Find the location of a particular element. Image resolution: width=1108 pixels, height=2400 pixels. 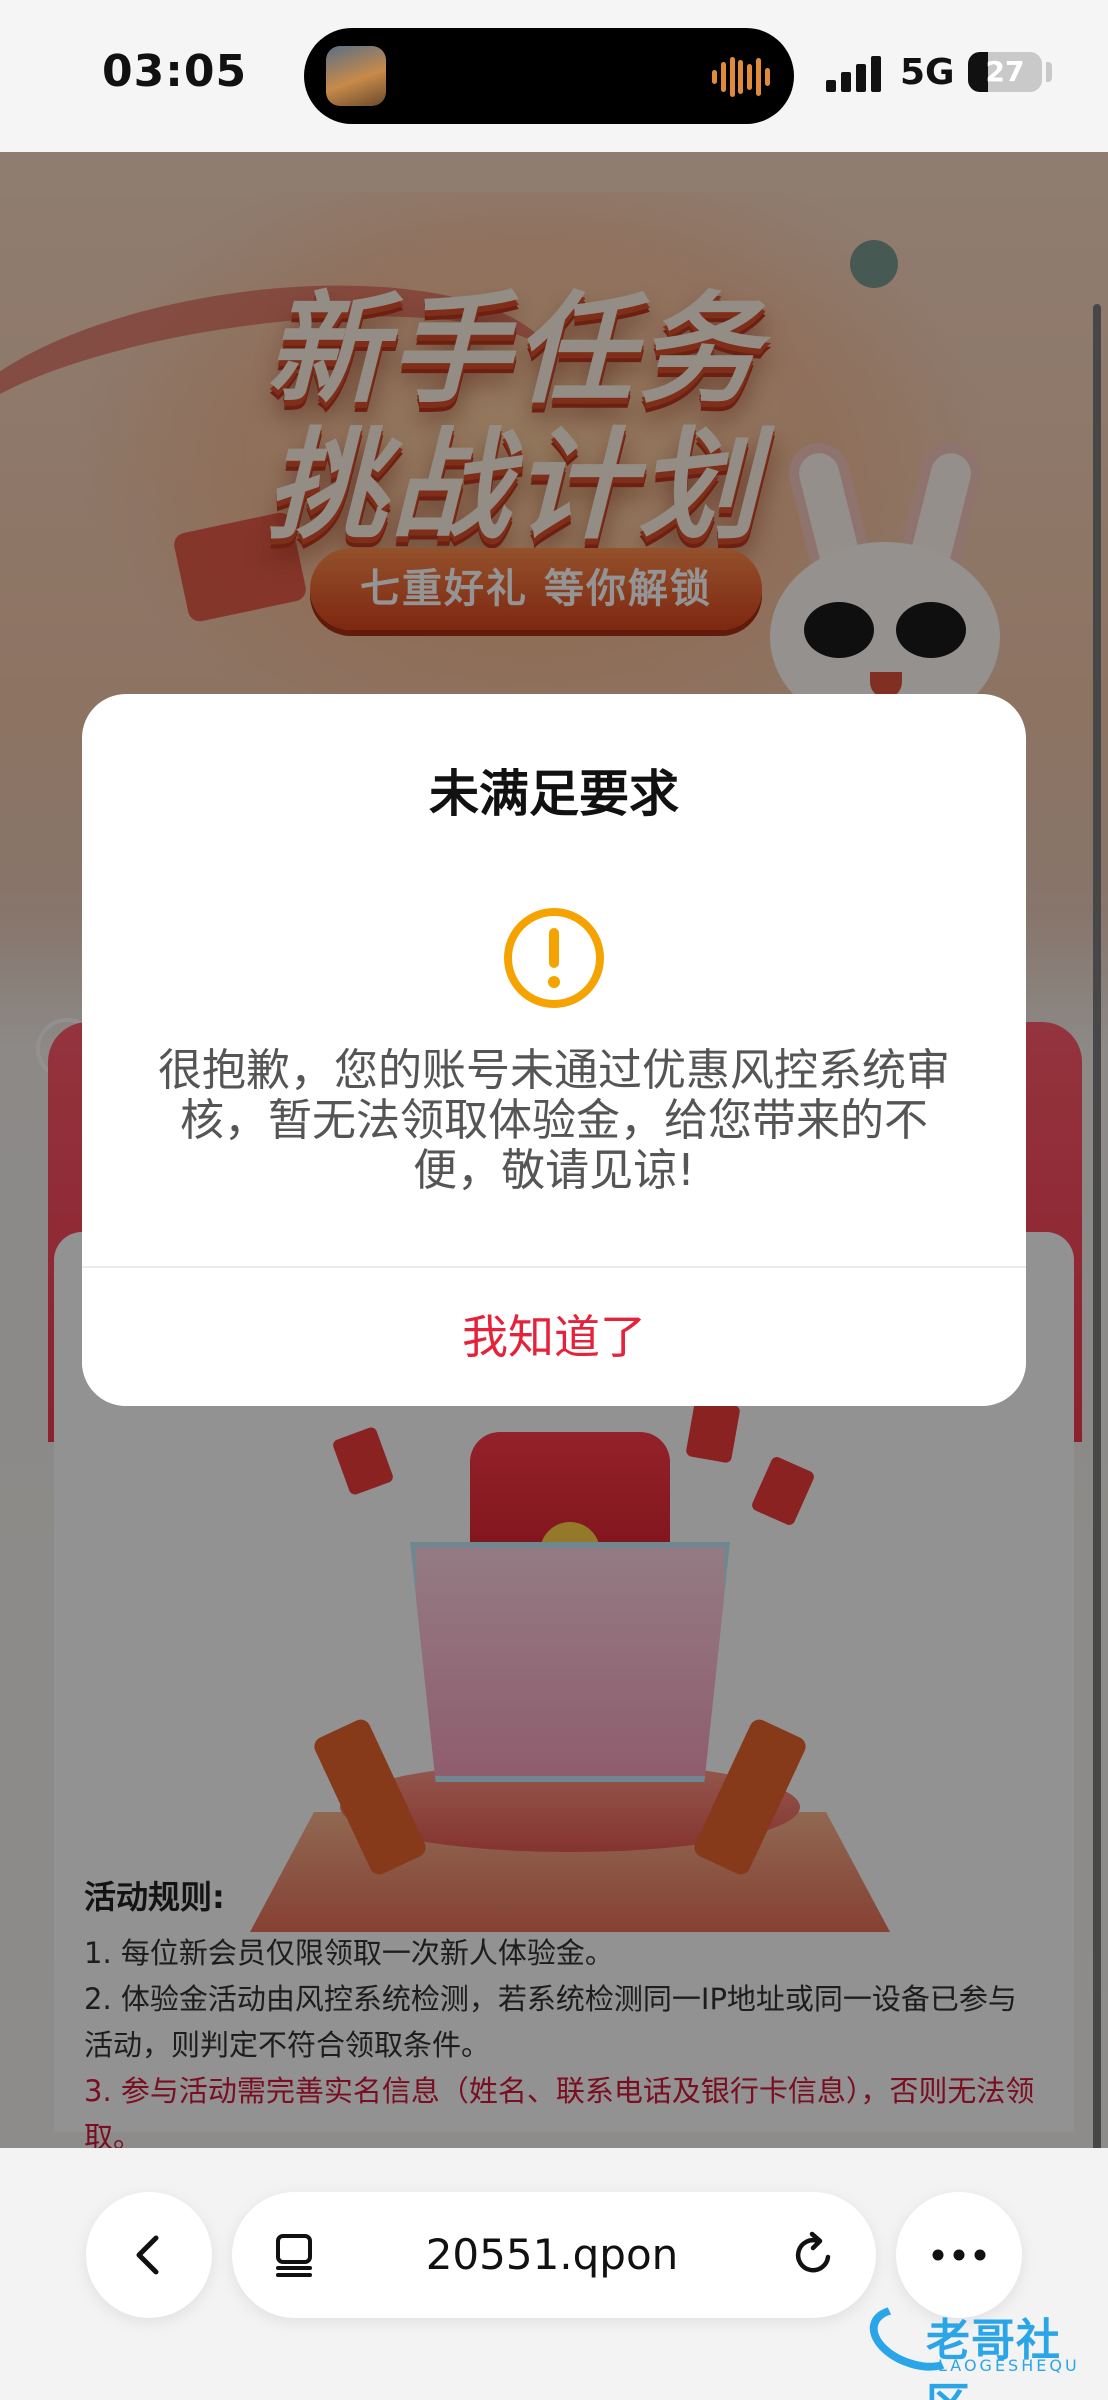

audio-wave-icon is located at coordinates (741, 77).